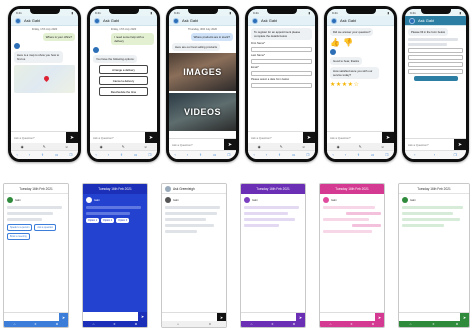 This screenshot has height=333, width=473. I want to click on quick-reply-button: Option 2, so click(108, 220).